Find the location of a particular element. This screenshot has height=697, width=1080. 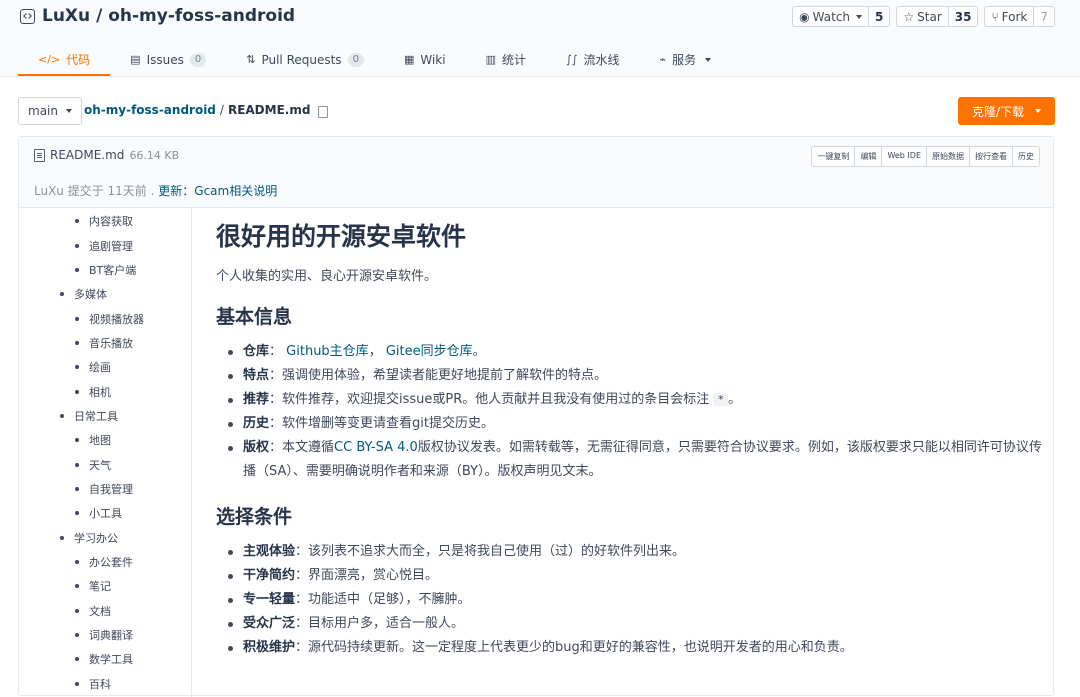

branch-select: main is located at coordinates (50, 111).